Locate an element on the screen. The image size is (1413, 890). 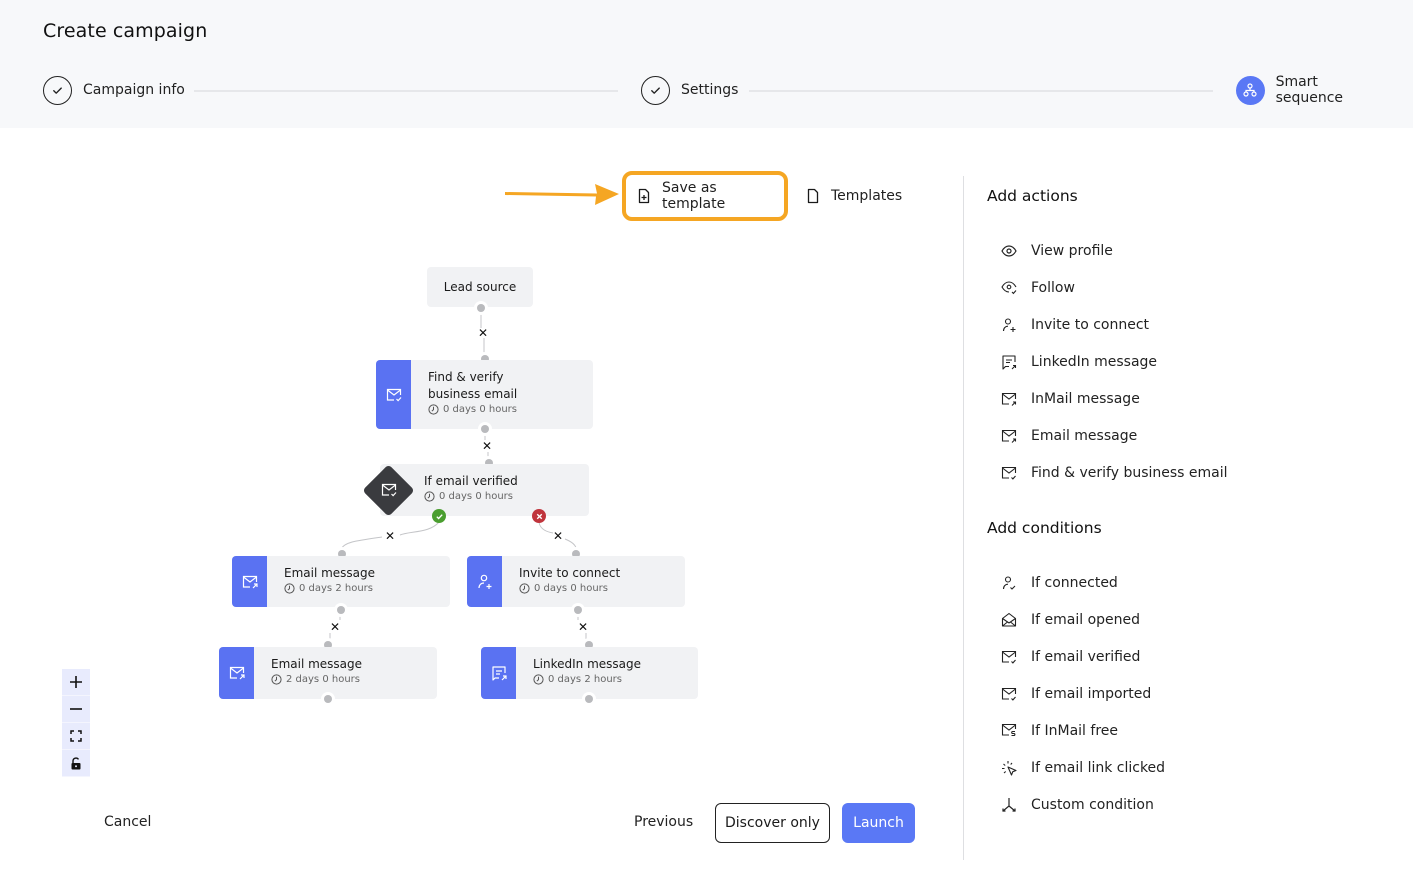
eye-icon is located at coordinates (1009, 251).